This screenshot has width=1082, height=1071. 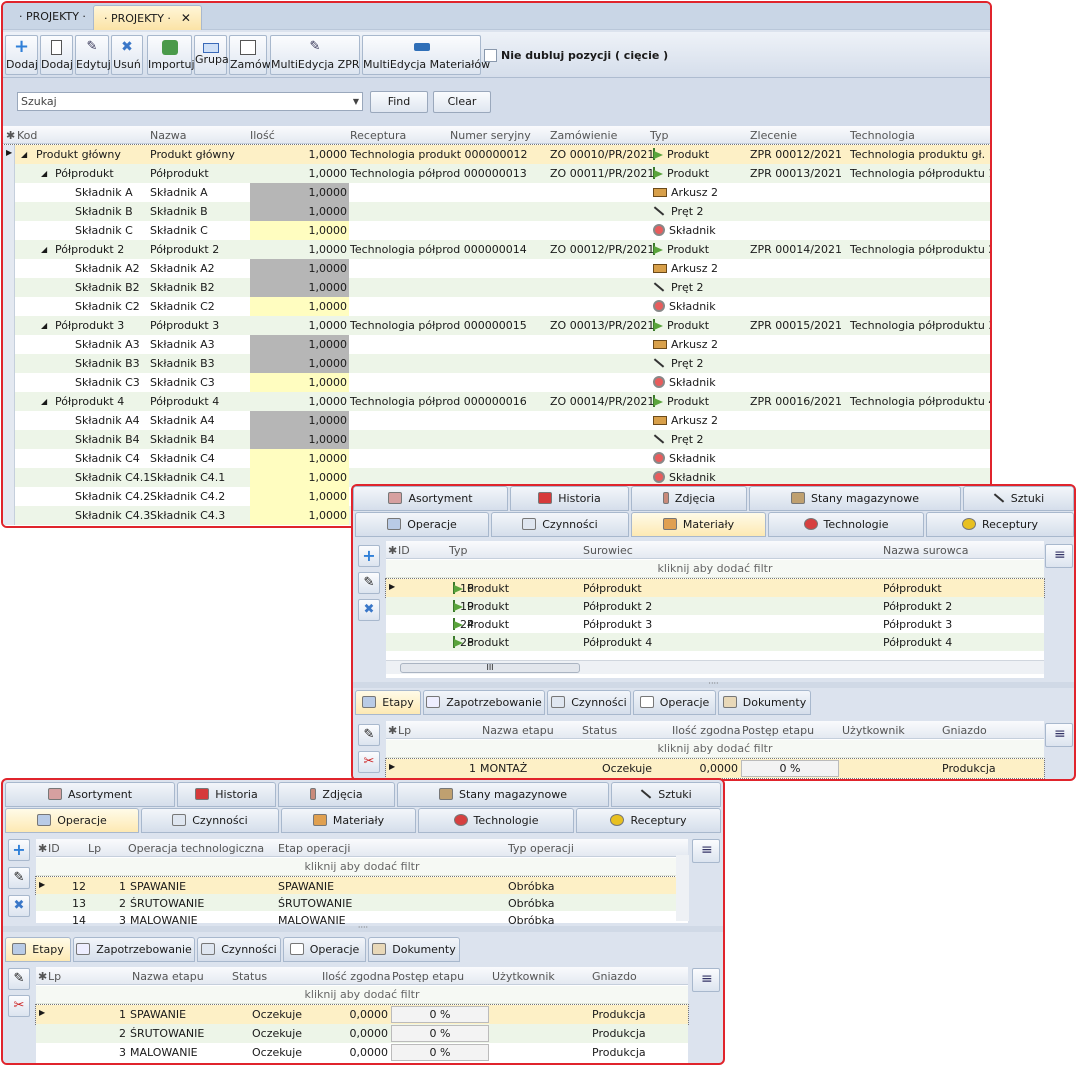 What do you see at coordinates (713, 684) in the screenshot?
I see `splitter: ····` at bounding box center [713, 684].